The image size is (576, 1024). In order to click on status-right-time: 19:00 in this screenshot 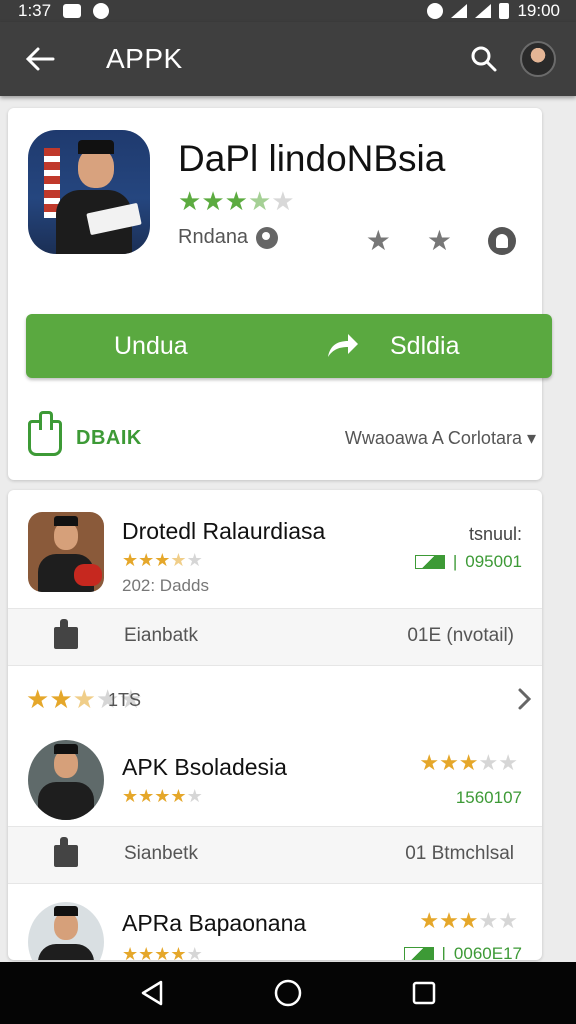, I will do `click(538, 10)`.